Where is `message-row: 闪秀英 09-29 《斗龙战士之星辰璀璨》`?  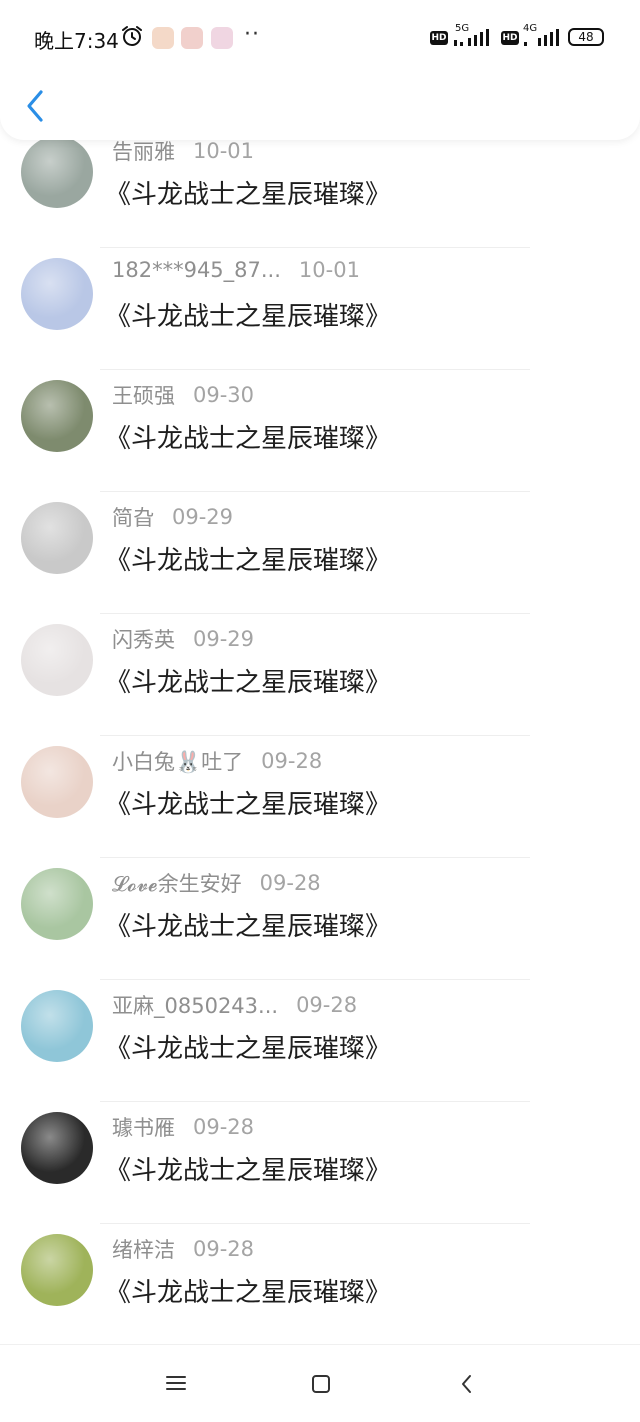
message-row: 闪秀英 09-29 《斗龙战士之星辰璀璨》 is located at coordinates (320, 675).